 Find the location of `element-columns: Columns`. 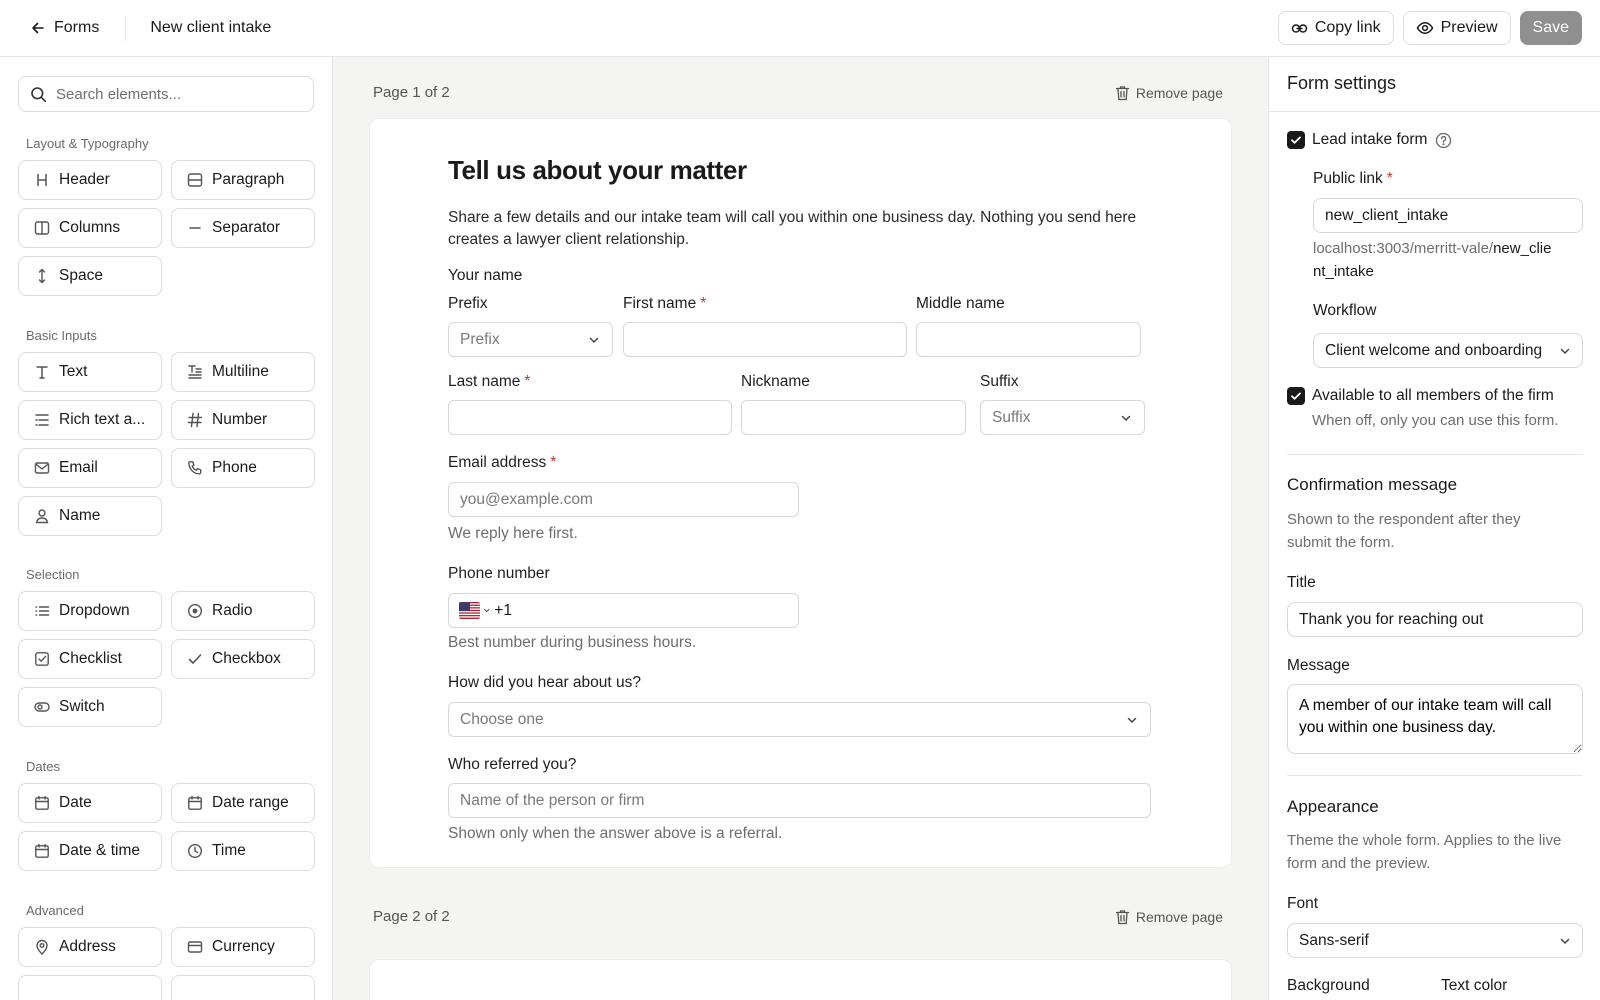

element-columns: Columns is located at coordinates (90, 228).